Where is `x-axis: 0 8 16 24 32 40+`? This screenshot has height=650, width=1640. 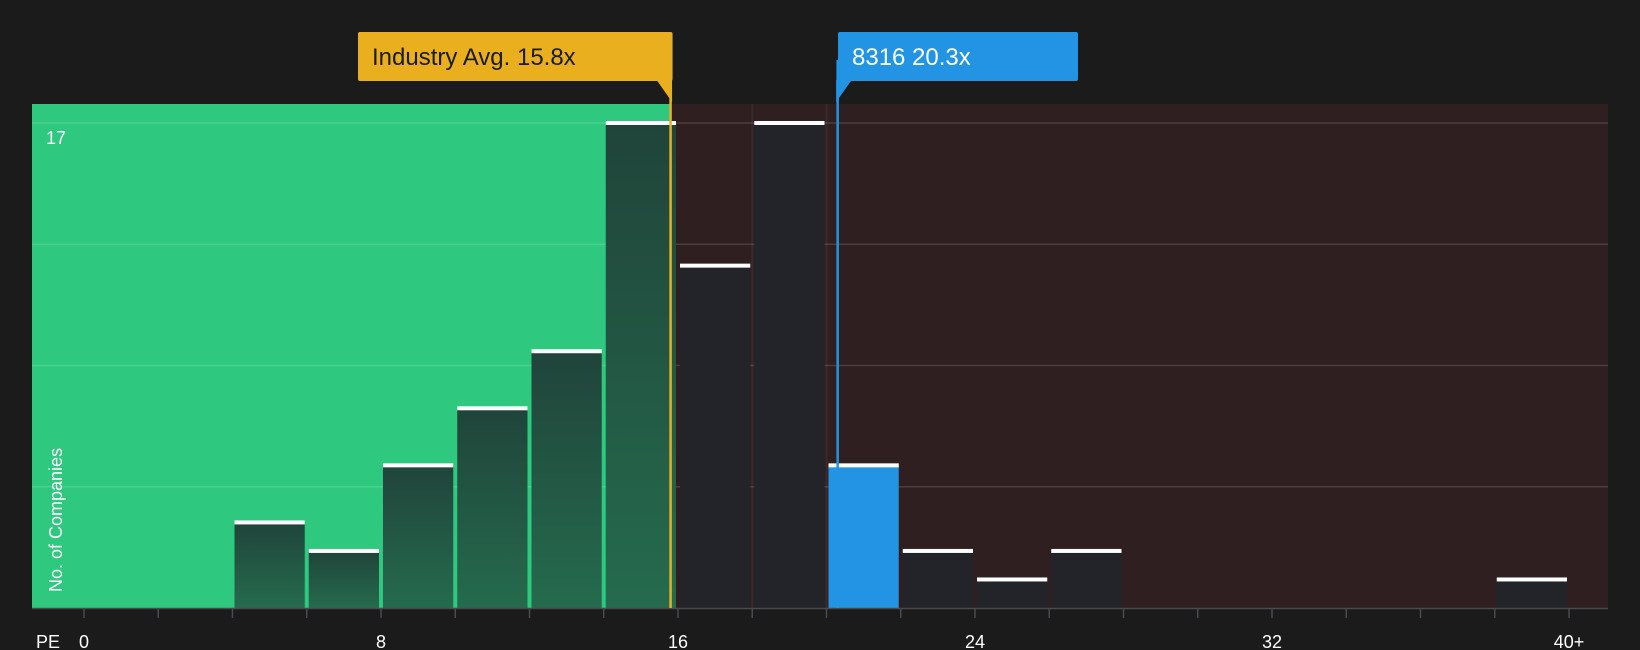 x-axis: 0 8 16 24 32 40+ is located at coordinates (820, 628).